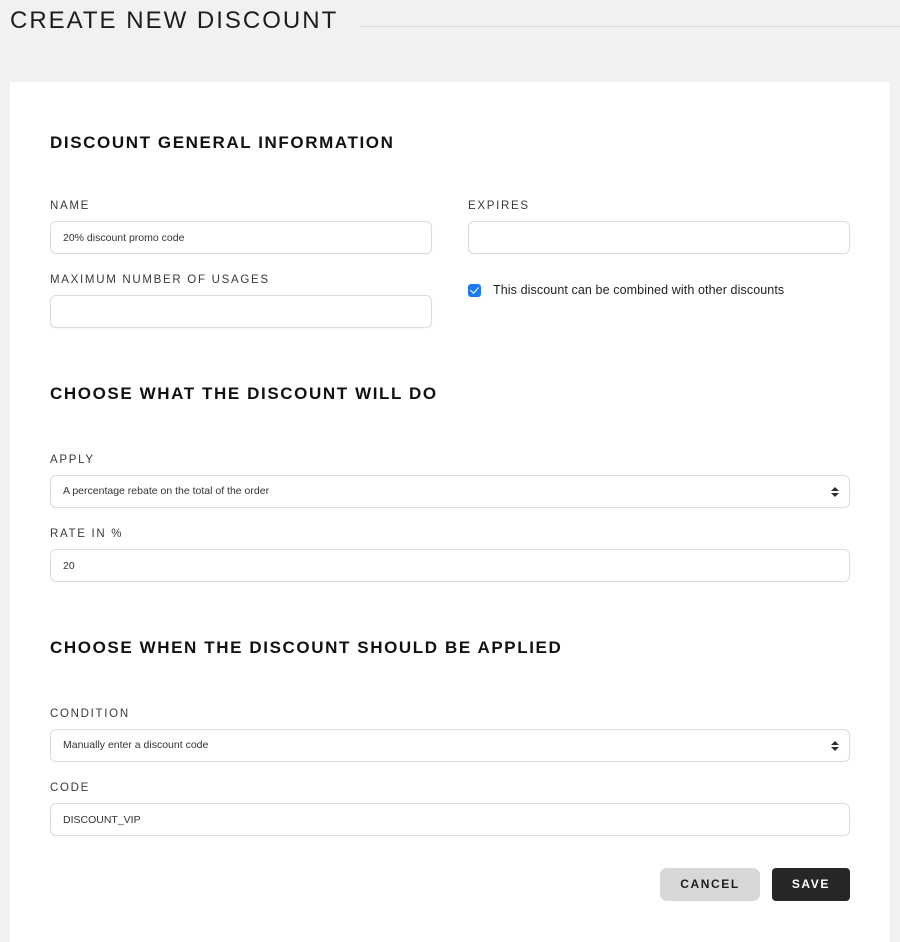 Image resolution: width=900 pixels, height=942 pixels. Describe the element at coordinates (90, 714) in the screenshot. I see `condition-label: CONDITION` at that location.